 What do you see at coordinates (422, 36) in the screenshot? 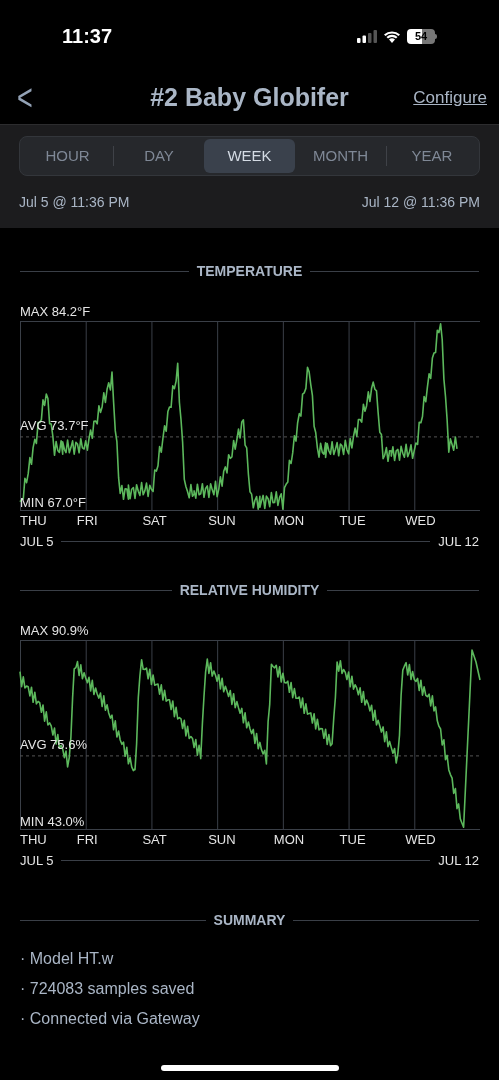
I see `battery-icon: 54` at bounding box center [422, 36].